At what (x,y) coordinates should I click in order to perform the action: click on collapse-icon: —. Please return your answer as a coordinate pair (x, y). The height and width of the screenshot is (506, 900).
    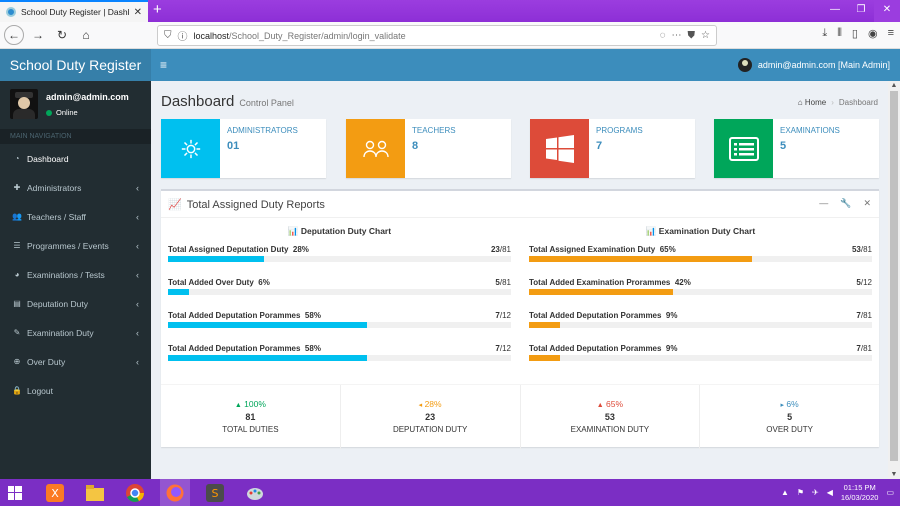
    Looking at the image, I should click on (823, 203).